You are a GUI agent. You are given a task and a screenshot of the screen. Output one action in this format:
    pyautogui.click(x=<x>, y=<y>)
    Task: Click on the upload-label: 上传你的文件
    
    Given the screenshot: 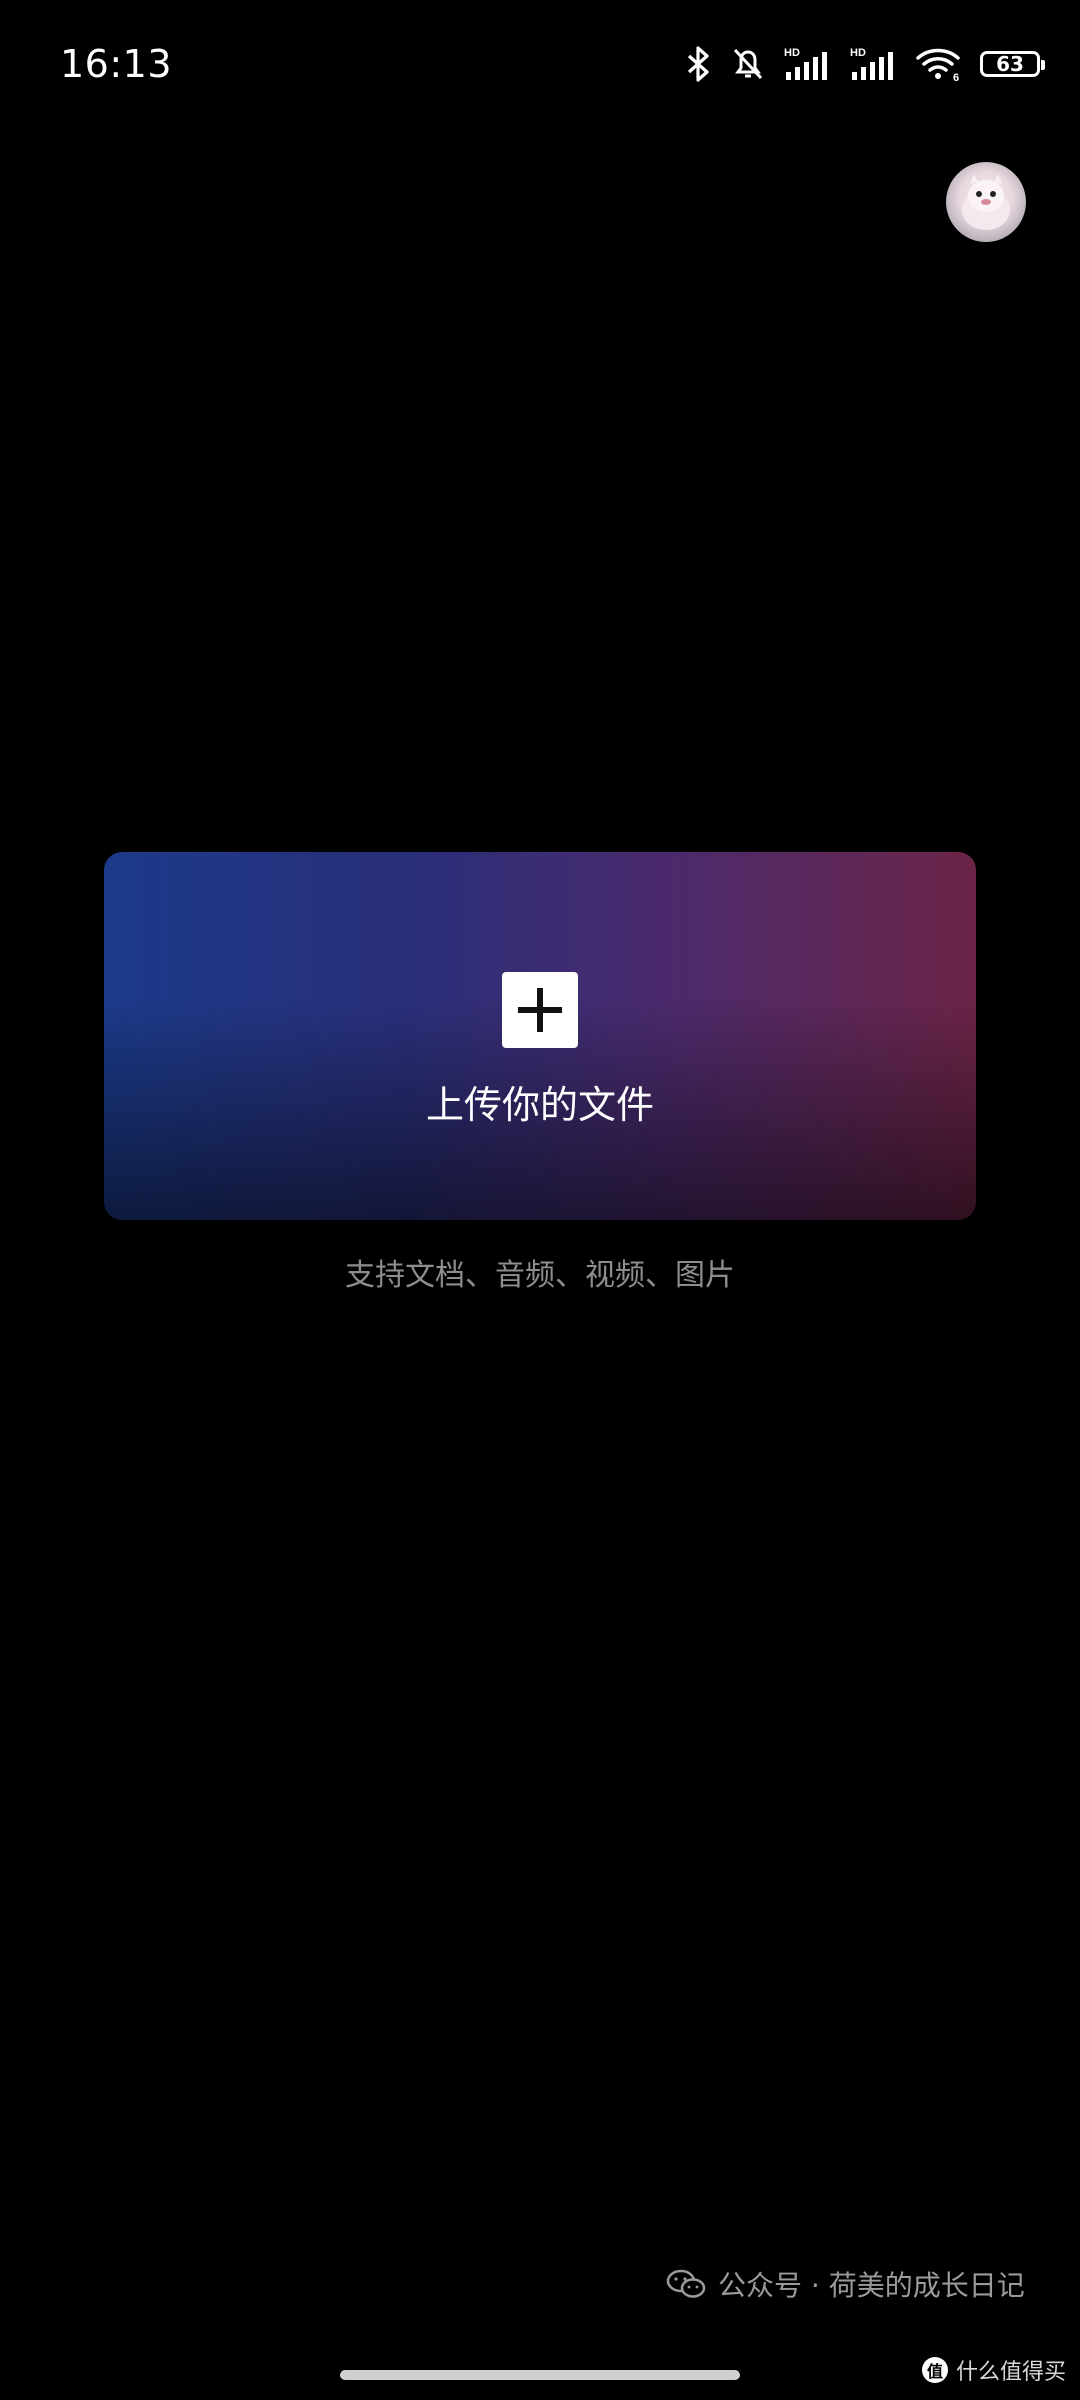 What is the action you would take?
    pyautogui.click(x=539, y=1105)
    